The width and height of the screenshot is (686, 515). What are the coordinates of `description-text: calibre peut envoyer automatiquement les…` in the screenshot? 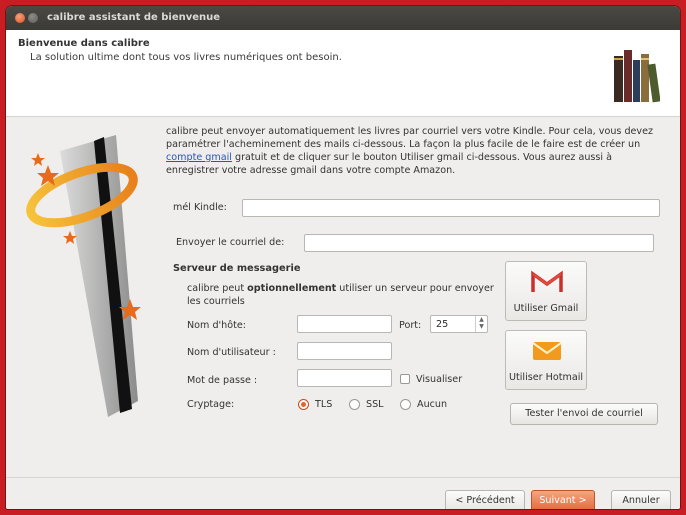 It's located at (413, 151).